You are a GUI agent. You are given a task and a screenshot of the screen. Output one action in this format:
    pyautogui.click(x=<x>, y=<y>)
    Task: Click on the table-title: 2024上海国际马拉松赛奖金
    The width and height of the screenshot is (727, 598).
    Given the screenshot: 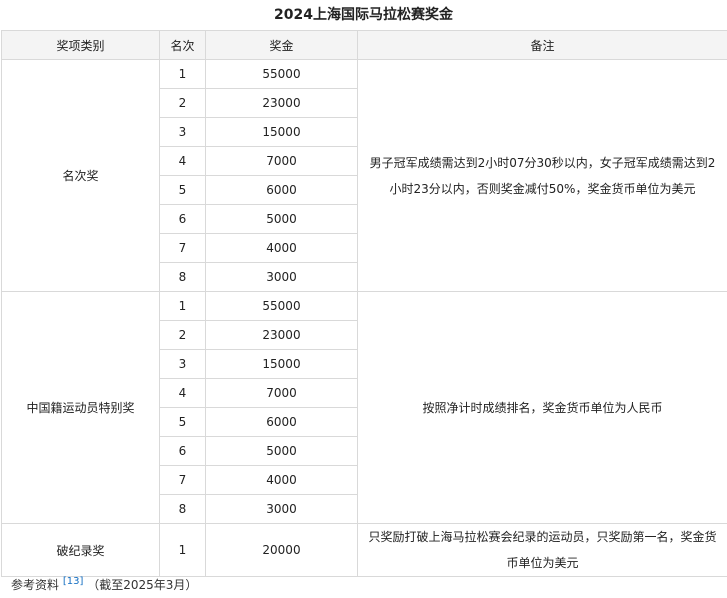 What is the action you would take?
    pyautogui.click(x=363, y=15)
    